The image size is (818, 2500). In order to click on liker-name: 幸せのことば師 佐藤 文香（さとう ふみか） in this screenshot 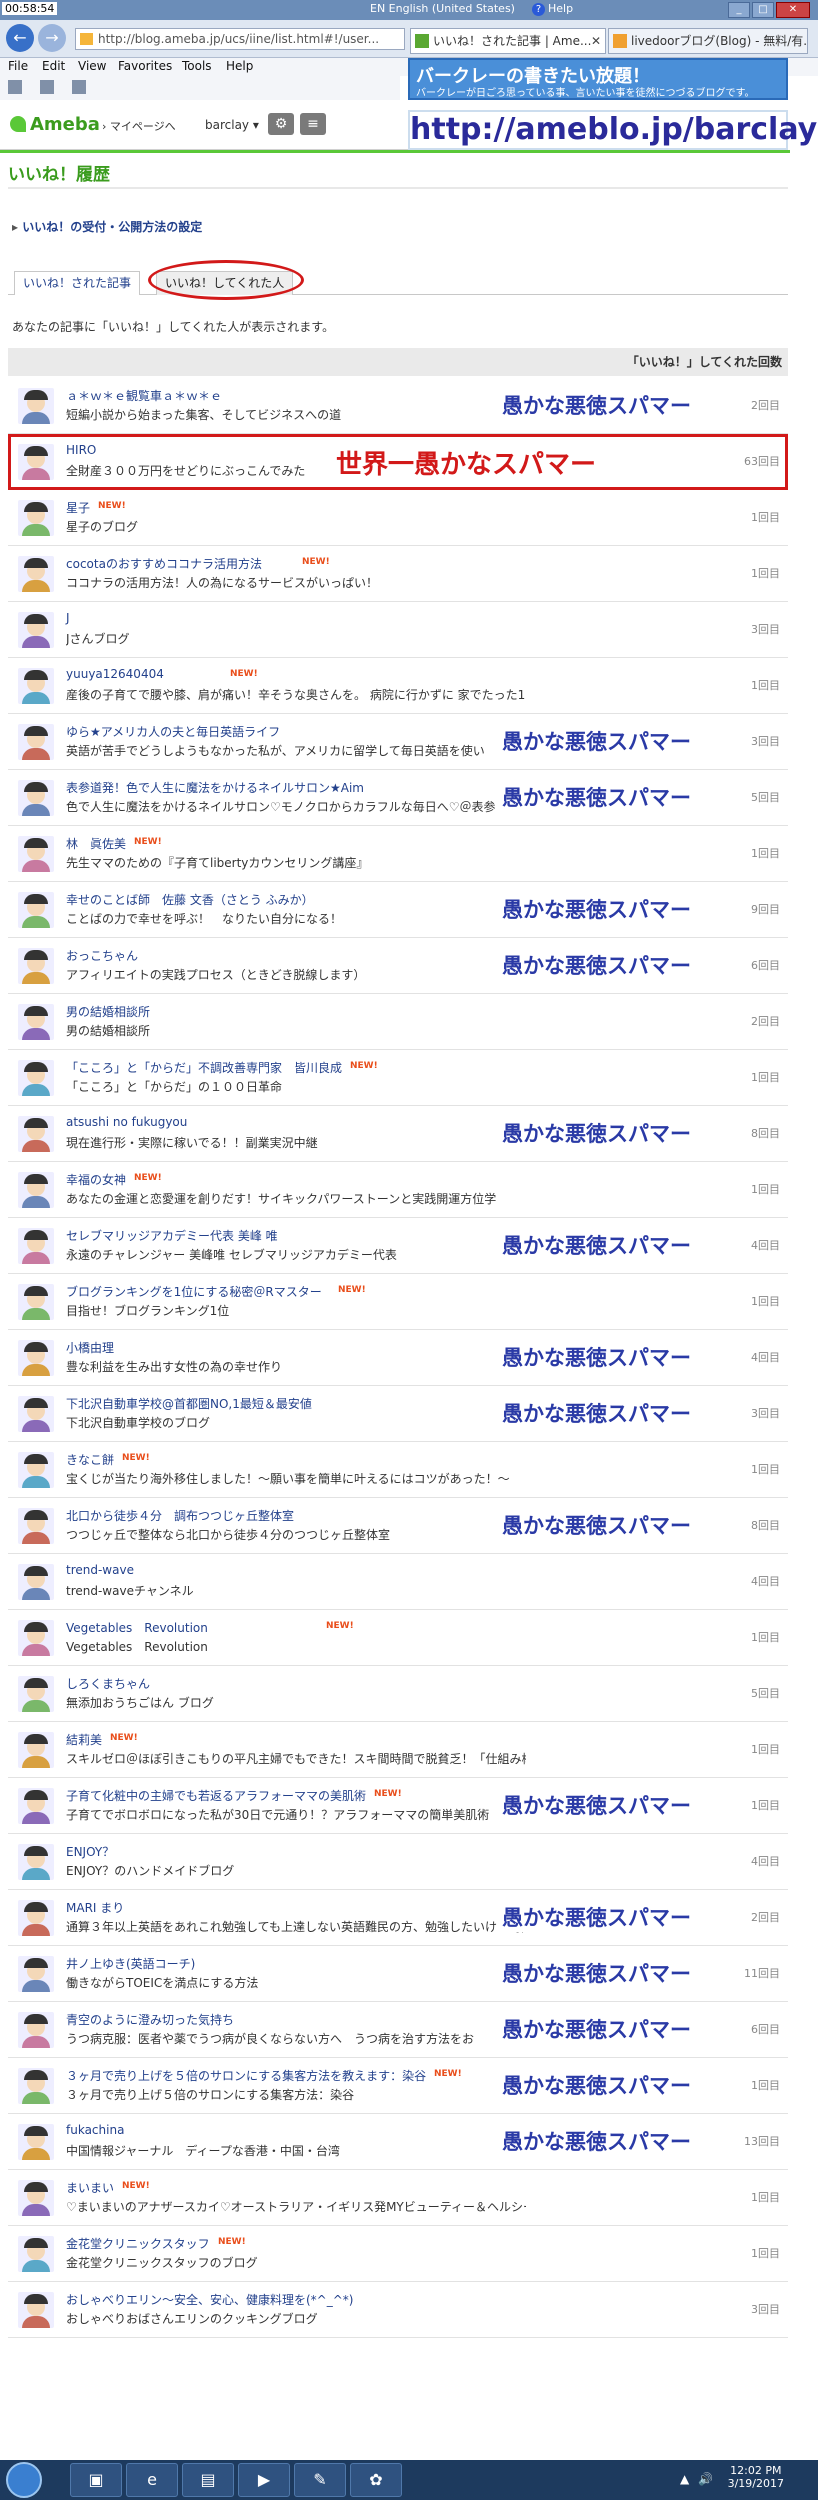, I will do `click(190, 899)`.